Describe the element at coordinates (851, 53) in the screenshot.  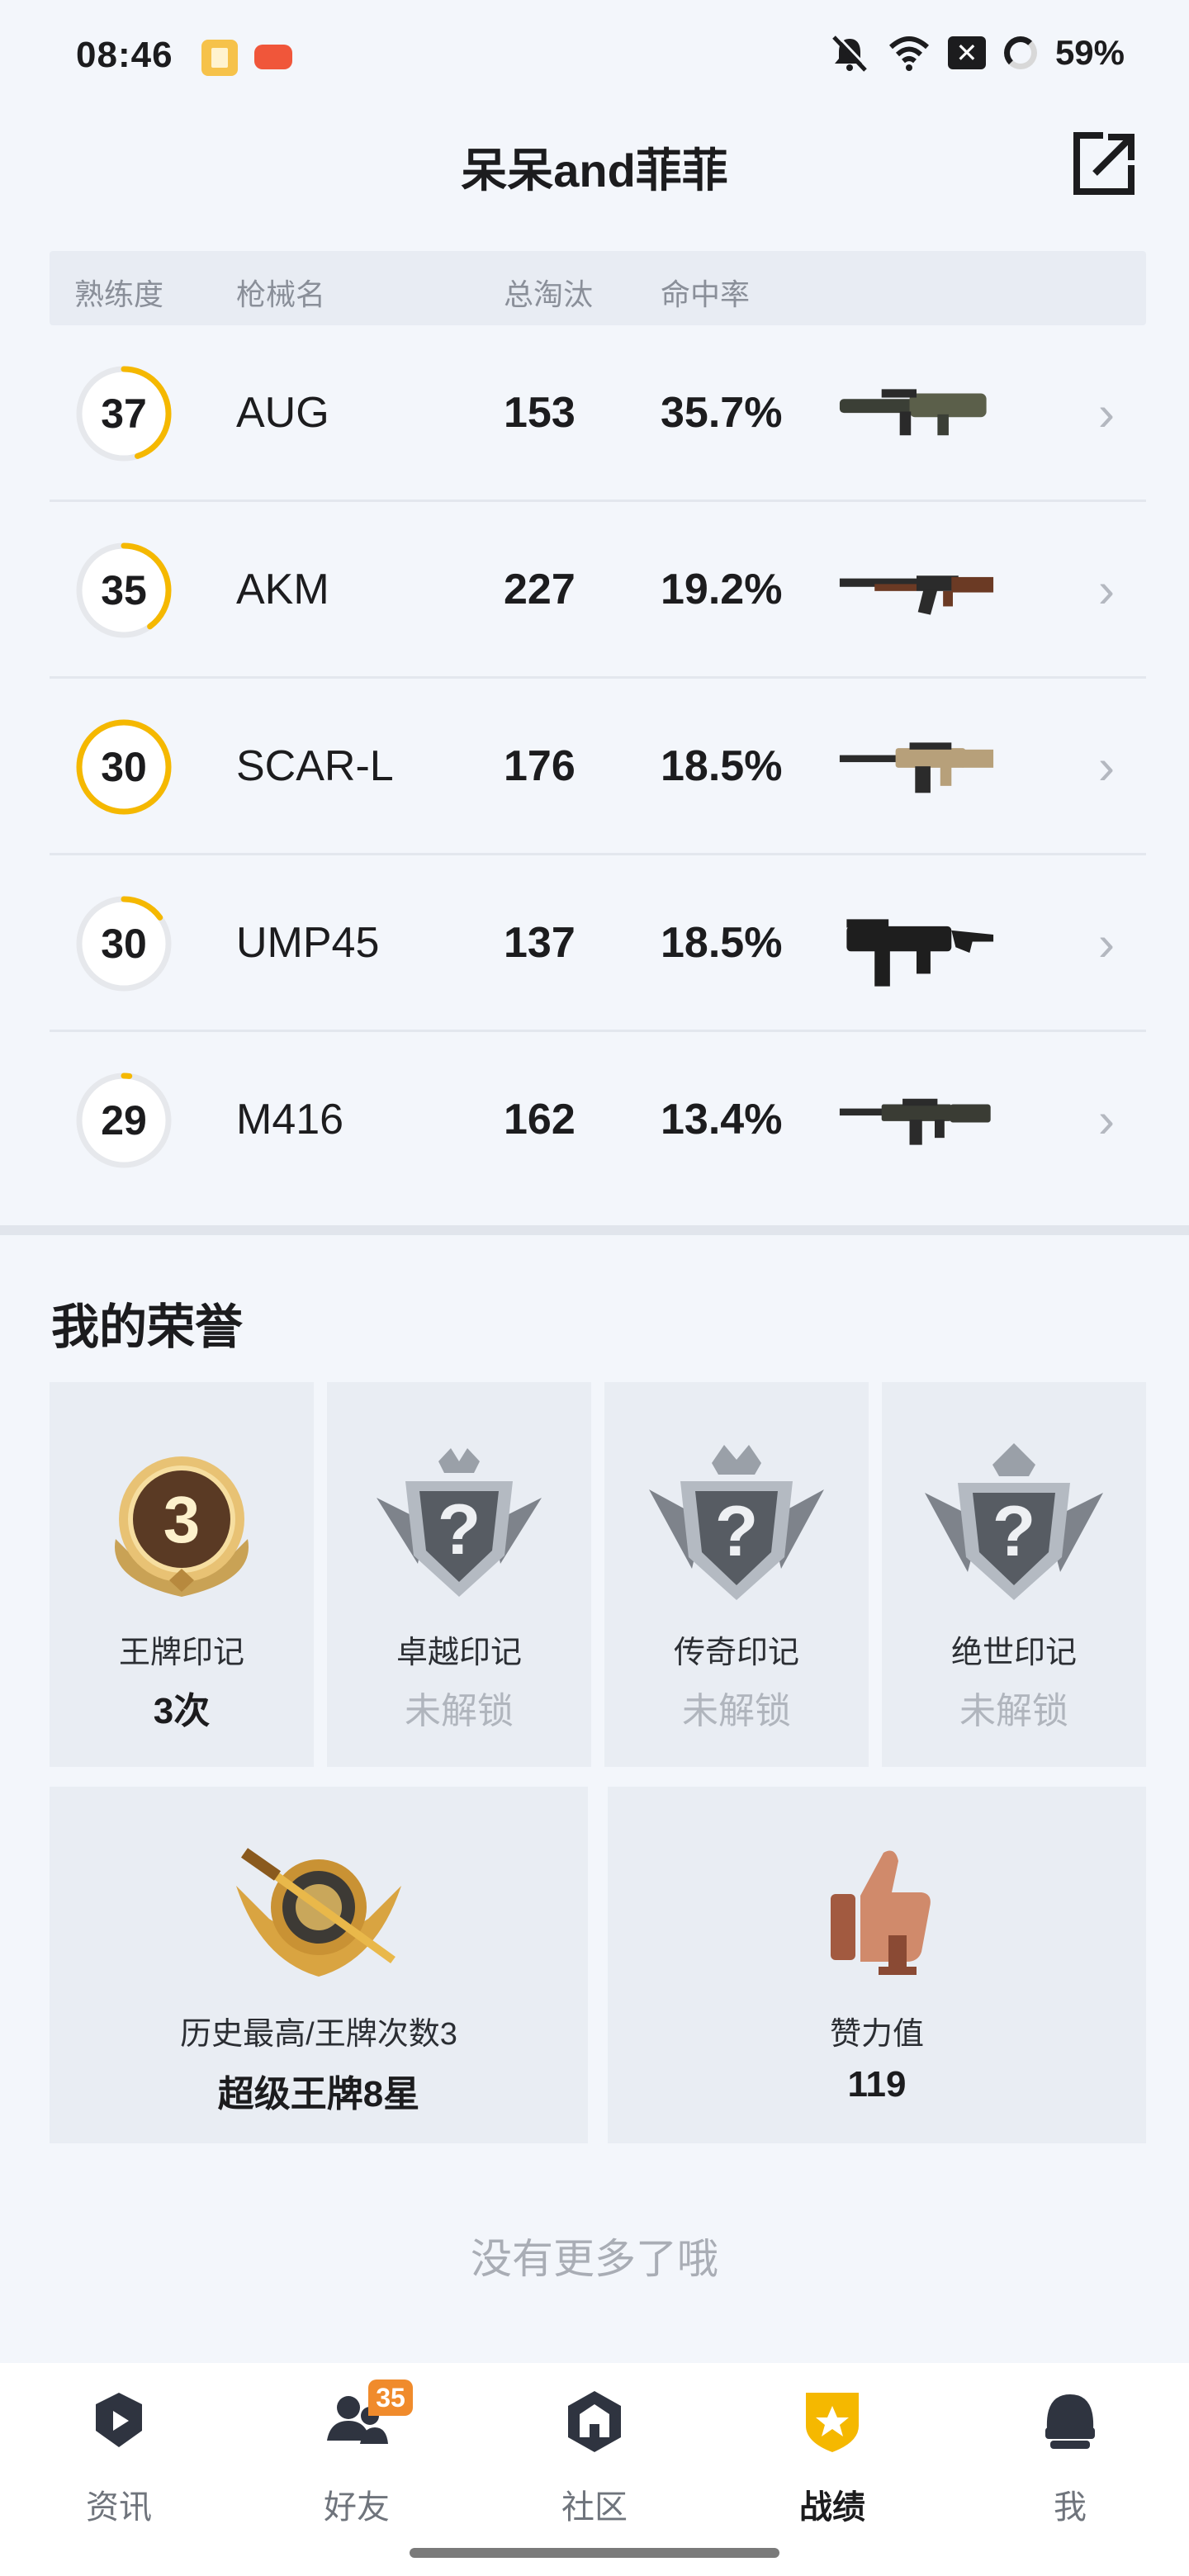
I see `mute-bell-icon` at that location.